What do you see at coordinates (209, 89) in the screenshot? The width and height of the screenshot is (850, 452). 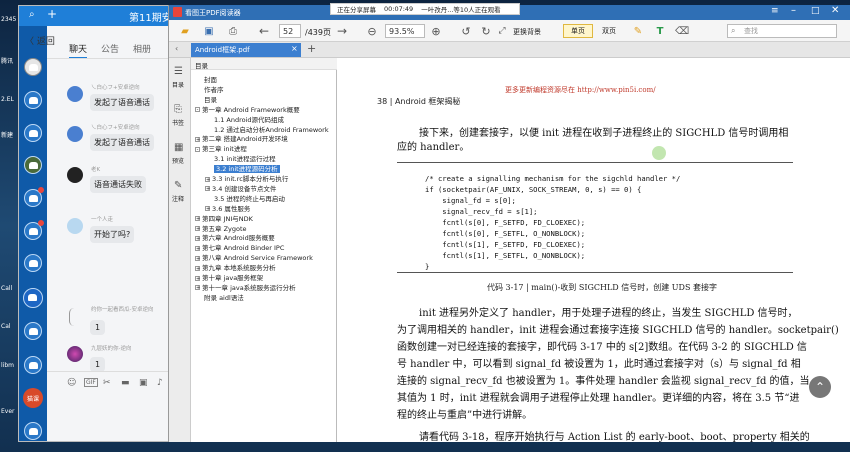 I see `toc-item: 作者序` at bounding box center [209, 89].